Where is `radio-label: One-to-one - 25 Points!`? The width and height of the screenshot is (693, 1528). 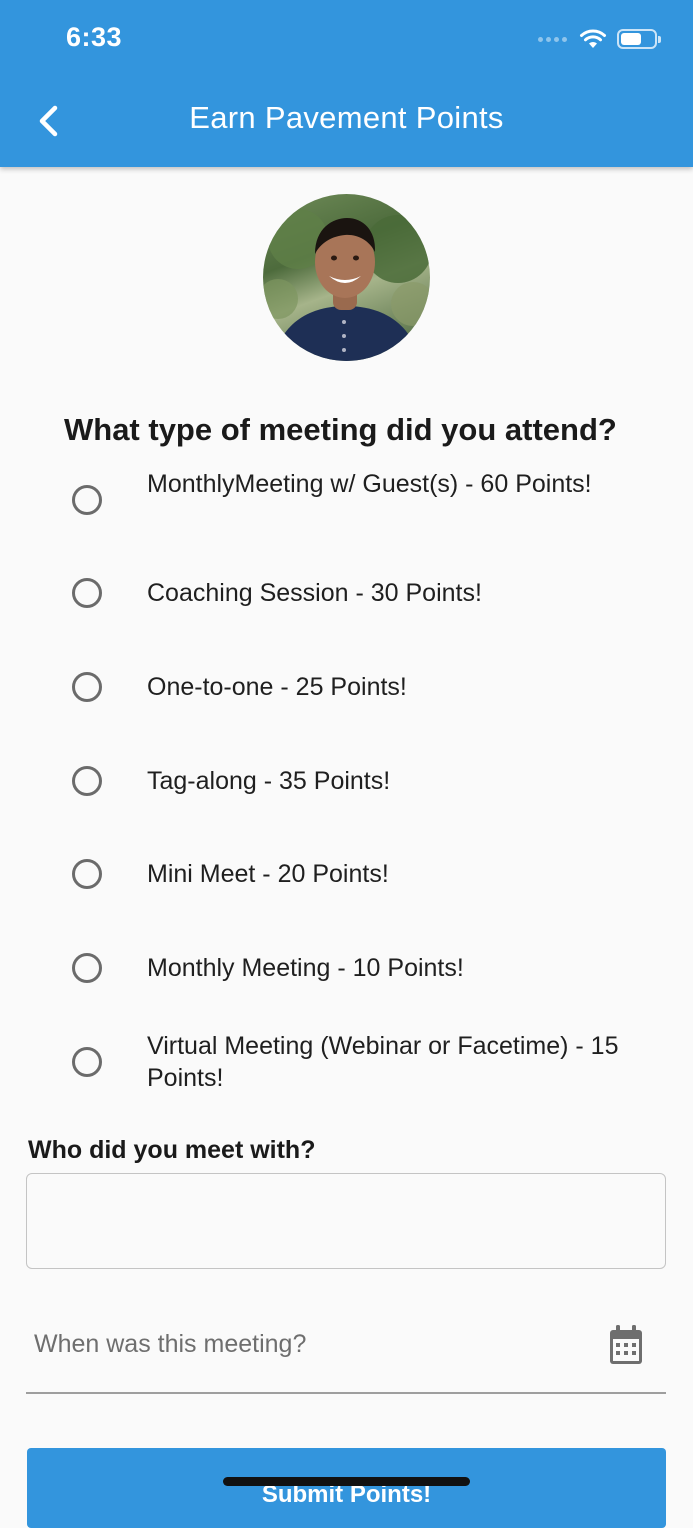
radio-label: One-to-one - 25 Points! is located at coordinates (277, 687).